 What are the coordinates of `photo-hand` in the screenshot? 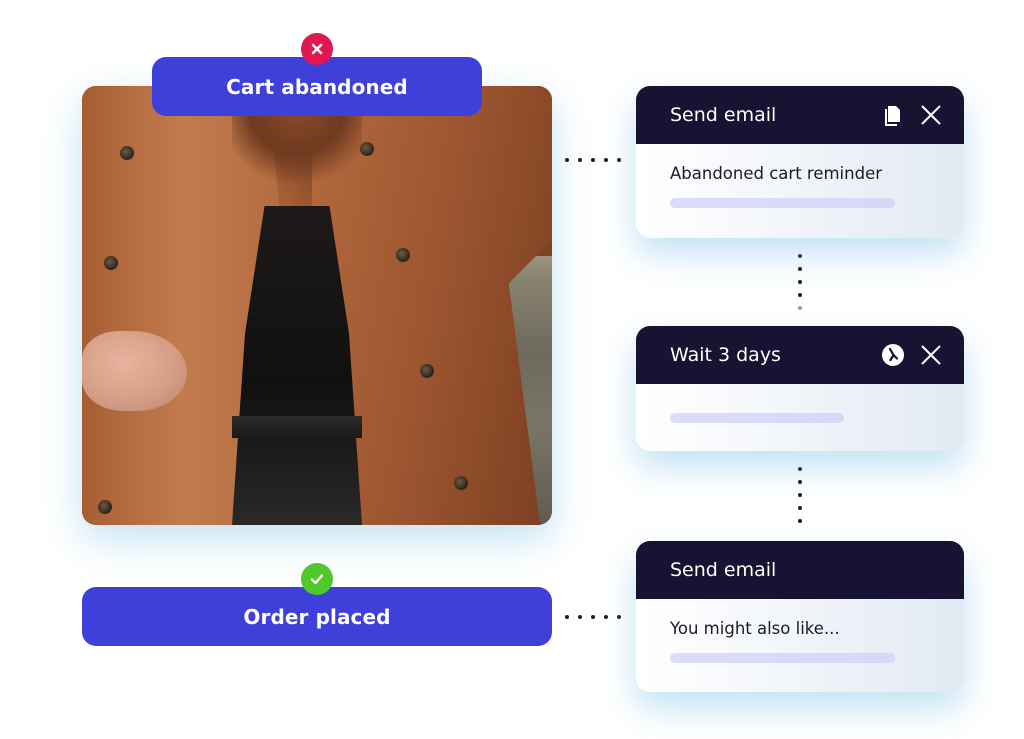 It's located at (134, 371).